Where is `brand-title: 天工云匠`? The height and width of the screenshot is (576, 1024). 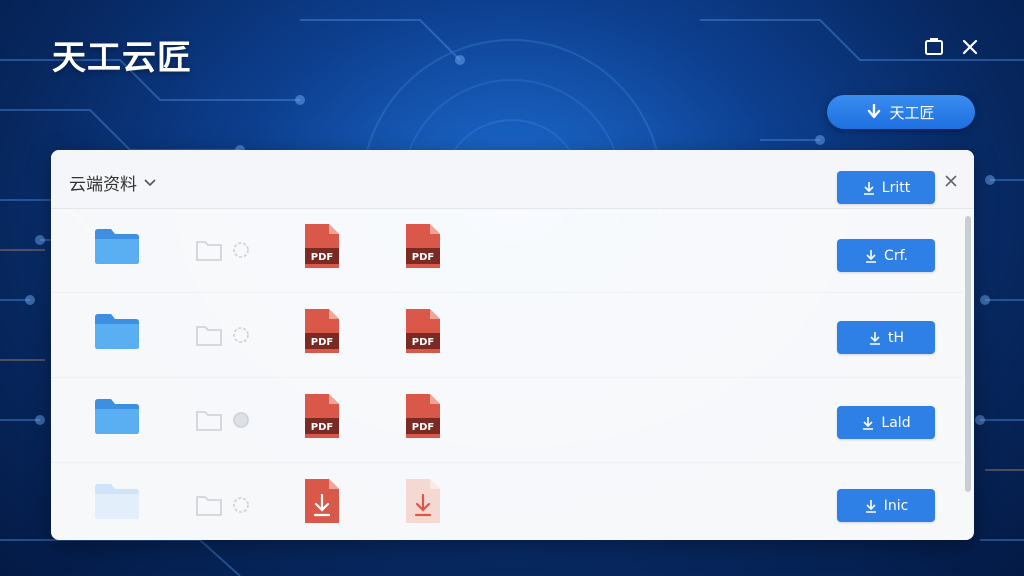 brand-title: 天工云匠 is located at coordinates (122, 58).